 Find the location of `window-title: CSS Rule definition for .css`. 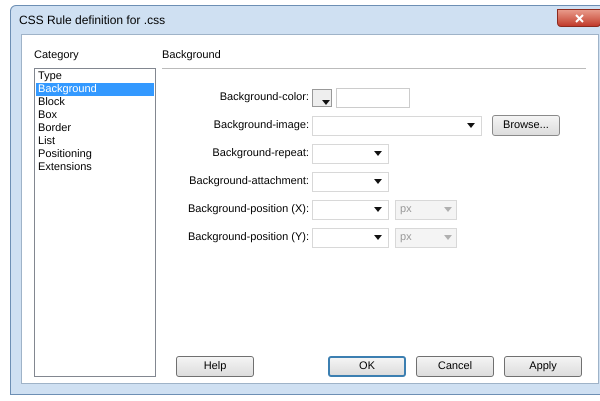

window-title: CSS Rule definition for .css is located at coordinates (92, 20).